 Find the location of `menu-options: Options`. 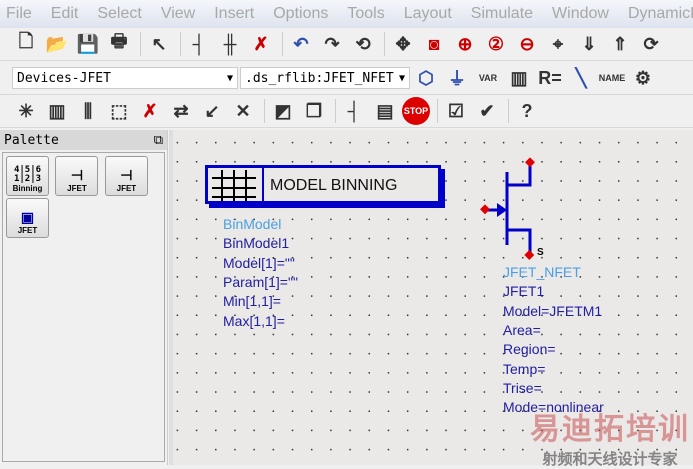

menu-options: Options is located at coordinates (300, 14).